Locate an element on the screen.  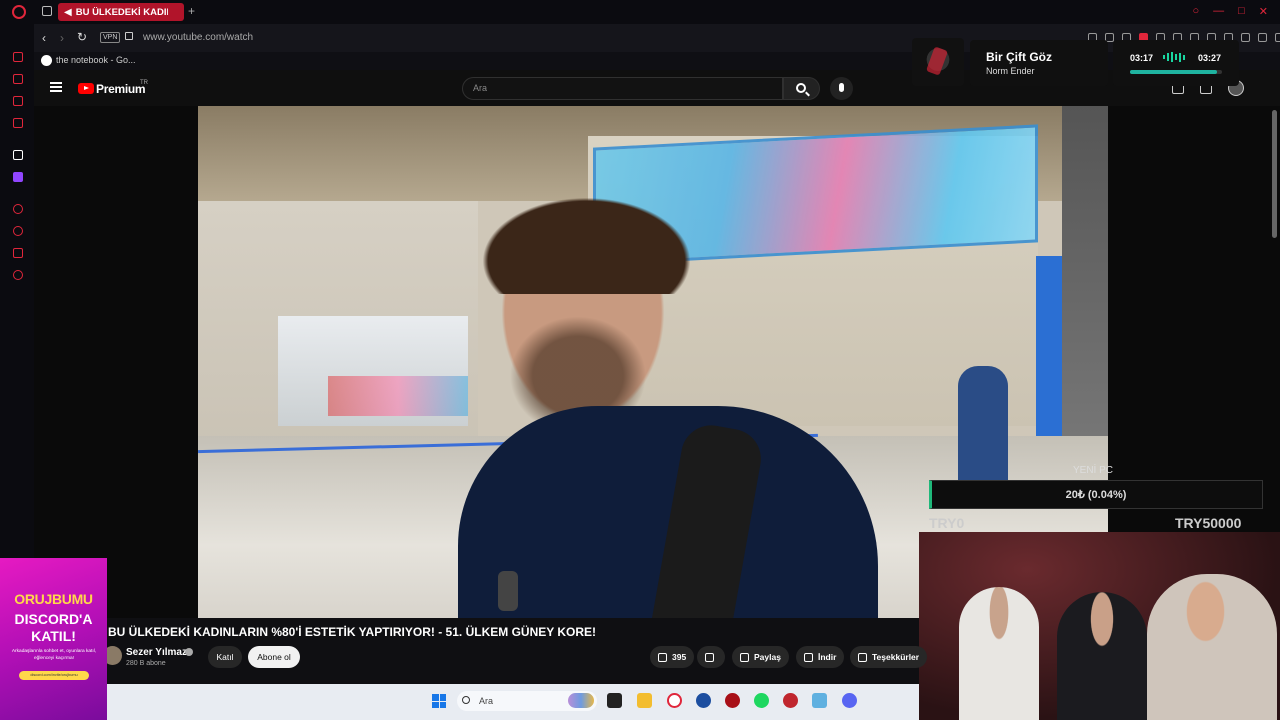
search-input: Ara is located at coordinates (480, 88).